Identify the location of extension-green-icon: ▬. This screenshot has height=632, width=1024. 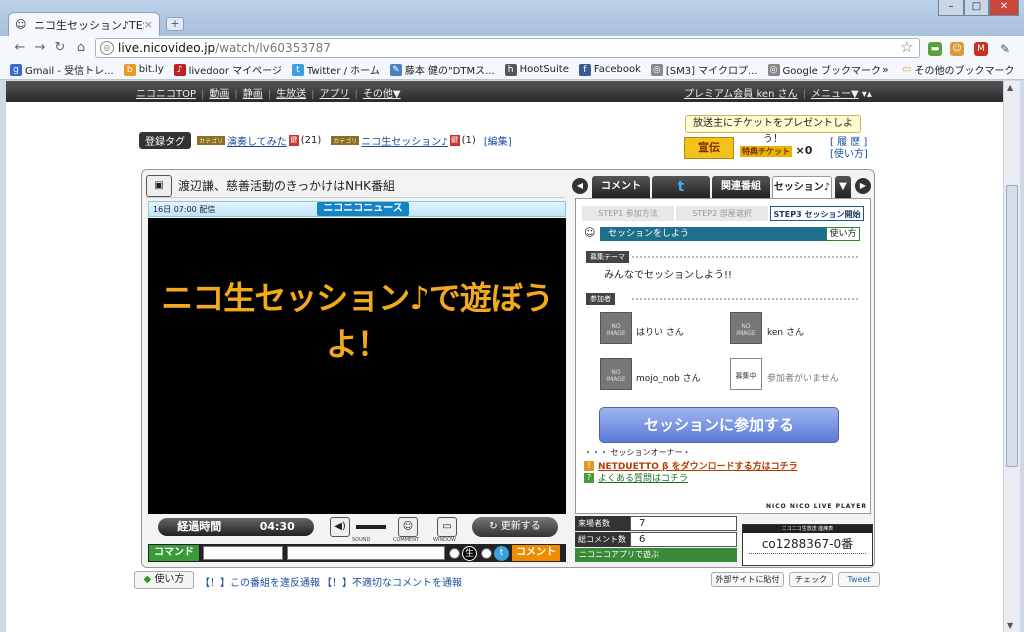
(935, 49).